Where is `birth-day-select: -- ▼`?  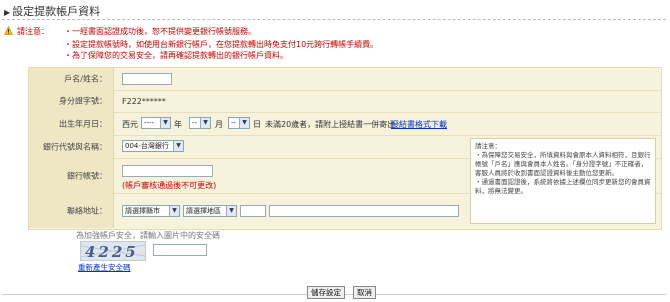 birth-day-select: -- ▼ is located at coordinates (239, 123).